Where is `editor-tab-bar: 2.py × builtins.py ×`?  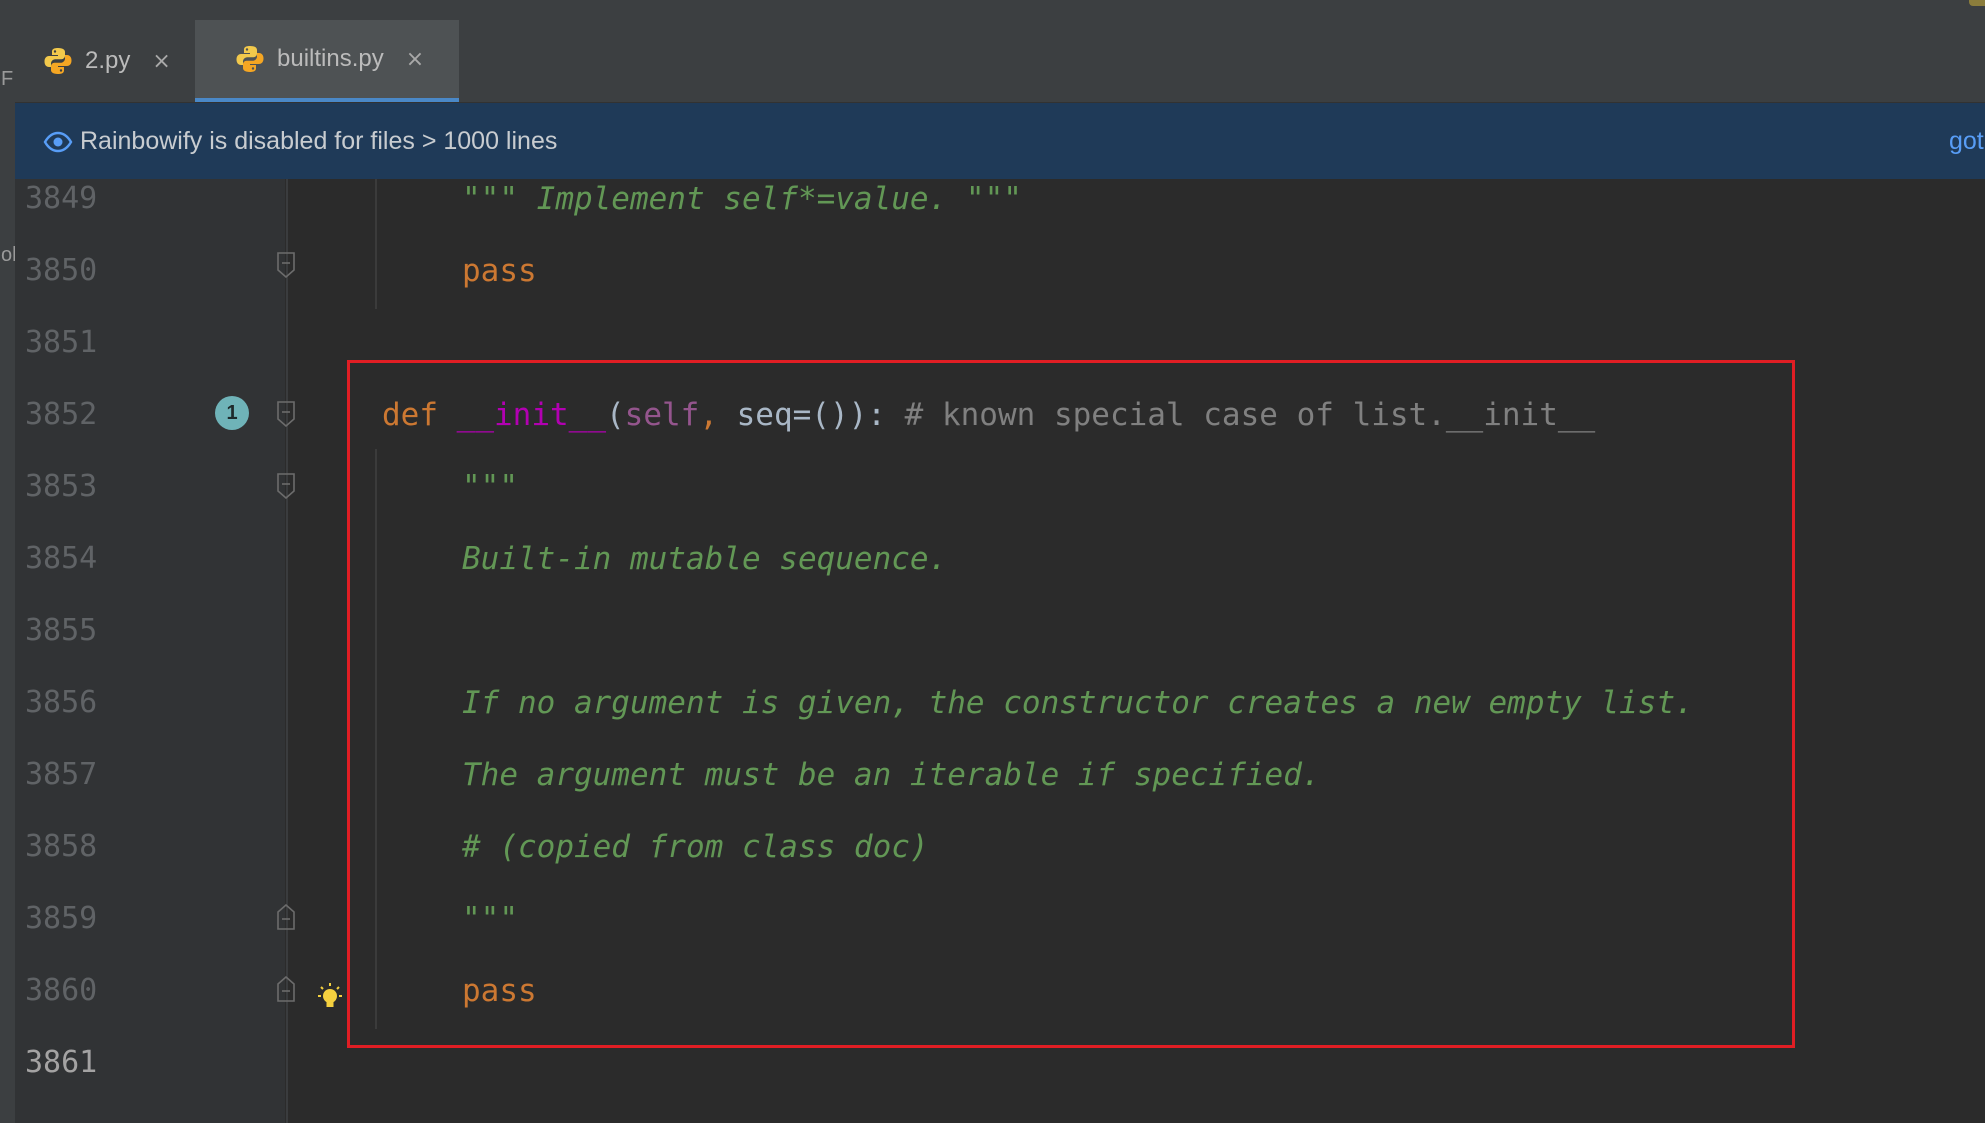
editor-tab-bar: 2.py × builtins.py × is located at coordinates (1000, 51).